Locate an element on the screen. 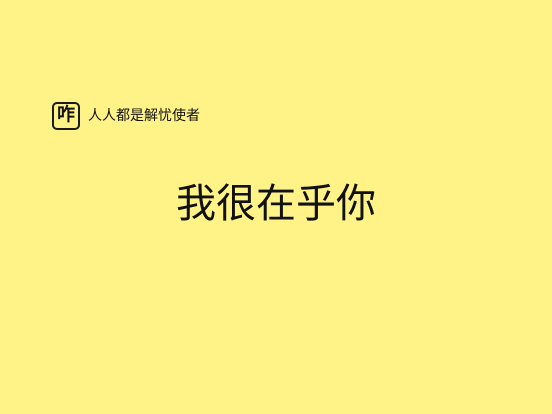 This screenshot has width=552, height=414. brand-name: 人人都是解忧使者 is located at coordinates (144, 116).